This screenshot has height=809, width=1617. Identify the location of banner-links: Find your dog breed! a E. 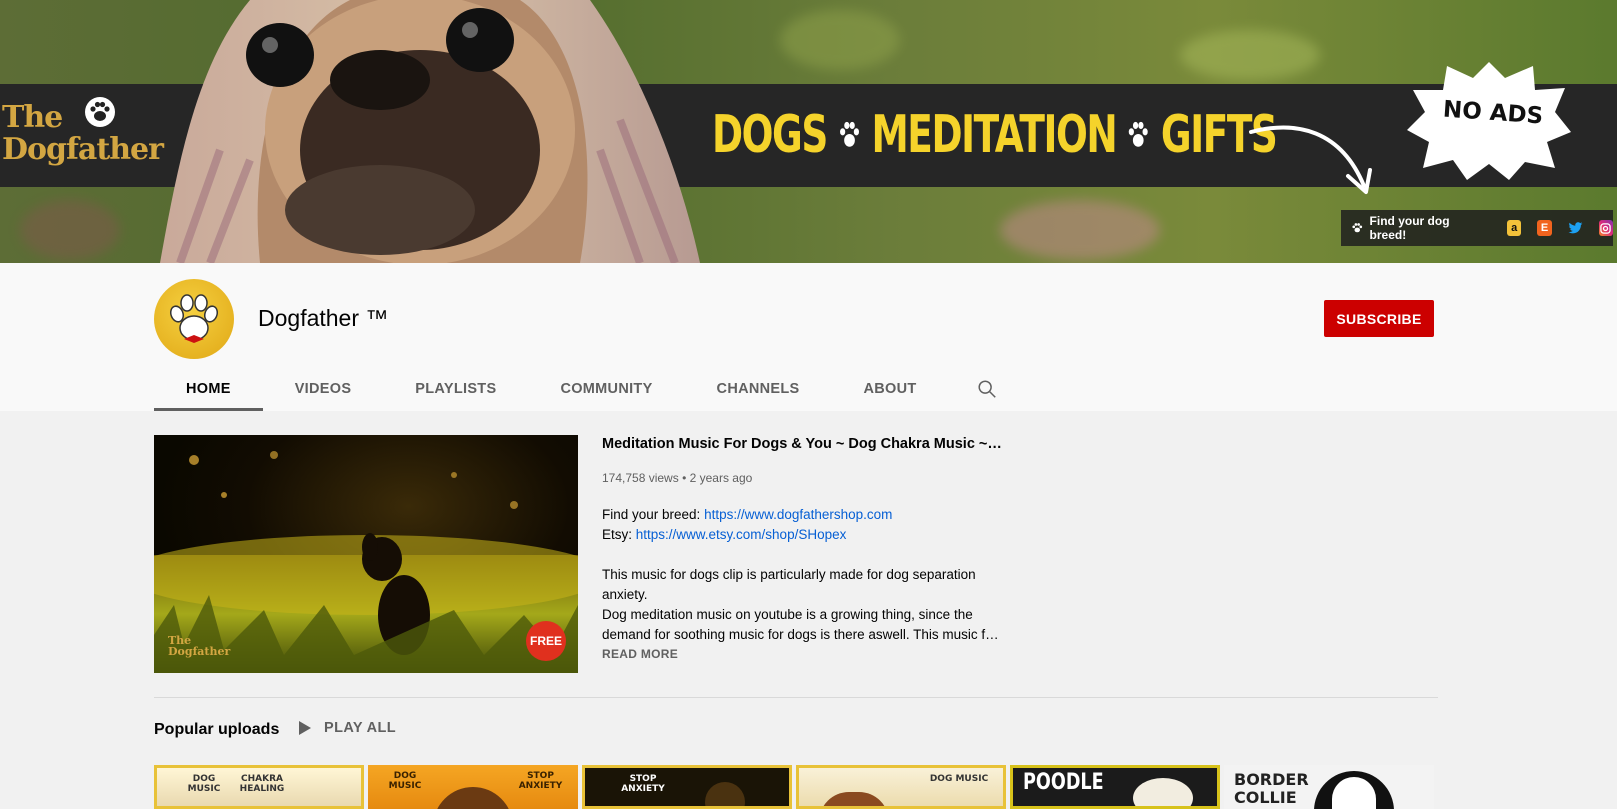
(1477, 228).